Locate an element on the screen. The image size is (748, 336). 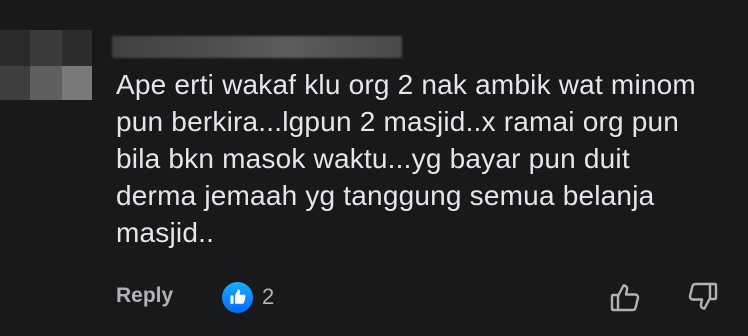
avatar is located at coordinates (46, 65).